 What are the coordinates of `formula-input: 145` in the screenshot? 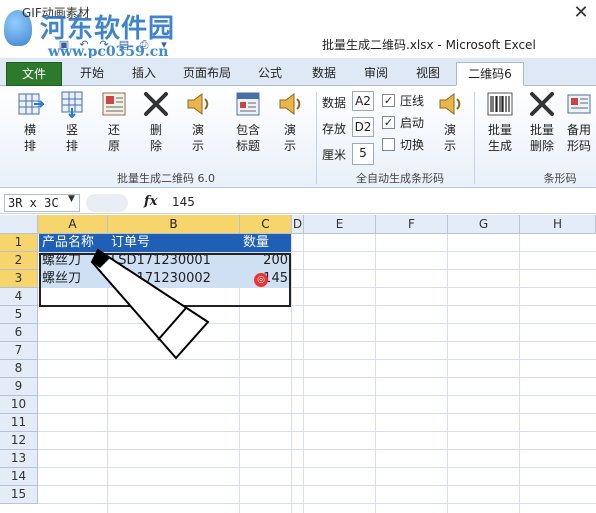 It's located at (183, 202).